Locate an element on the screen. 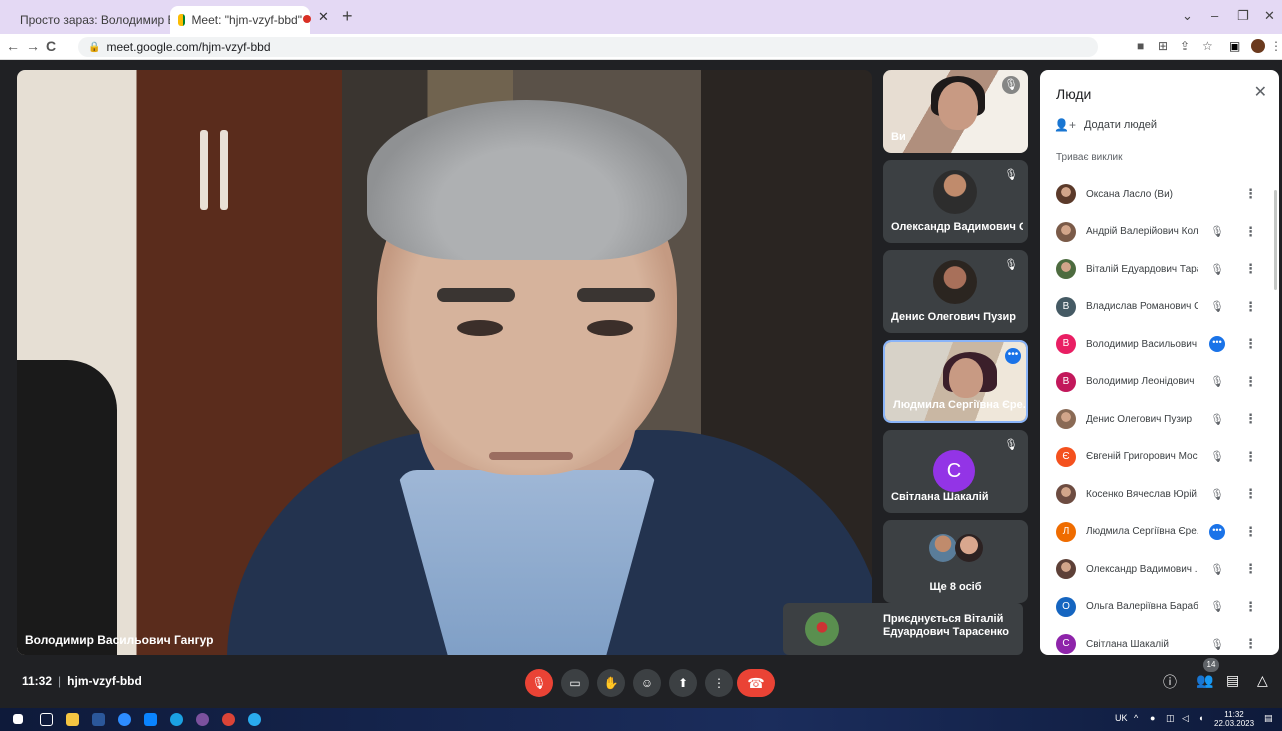 This screenshot has width=1282, height=731. camera-toggle-button: ▭ is located at coordinates (575, 683).